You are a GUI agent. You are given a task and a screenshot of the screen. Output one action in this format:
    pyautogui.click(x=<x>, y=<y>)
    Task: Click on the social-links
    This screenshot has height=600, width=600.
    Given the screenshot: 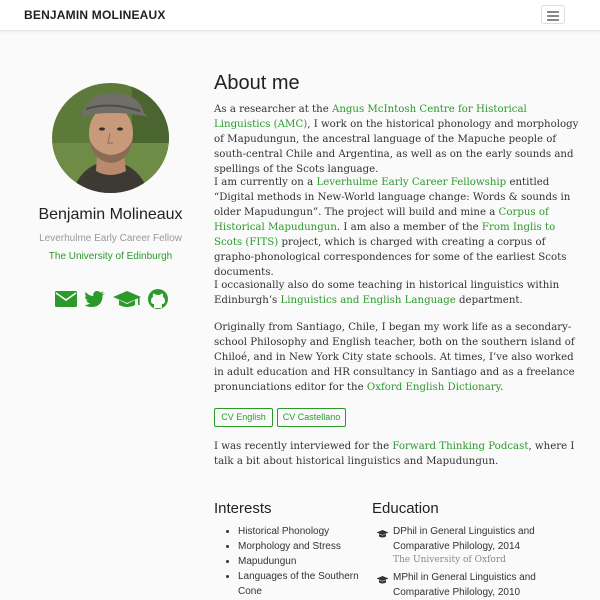 What is the action you would take?
    pyautogui.click(x=114, y=299)
    